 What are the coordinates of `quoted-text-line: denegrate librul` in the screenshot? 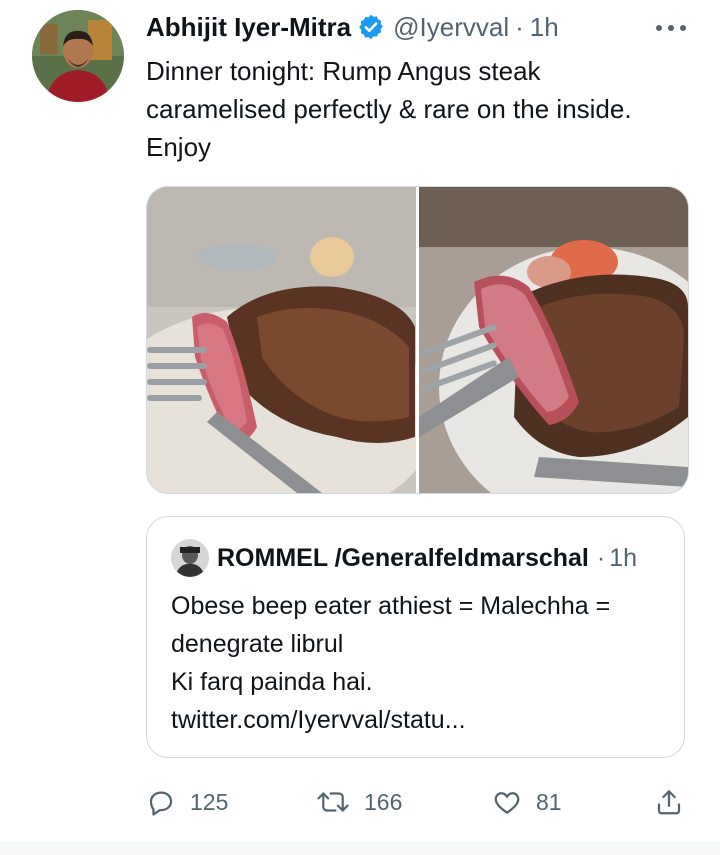 It's located at (257, 644).